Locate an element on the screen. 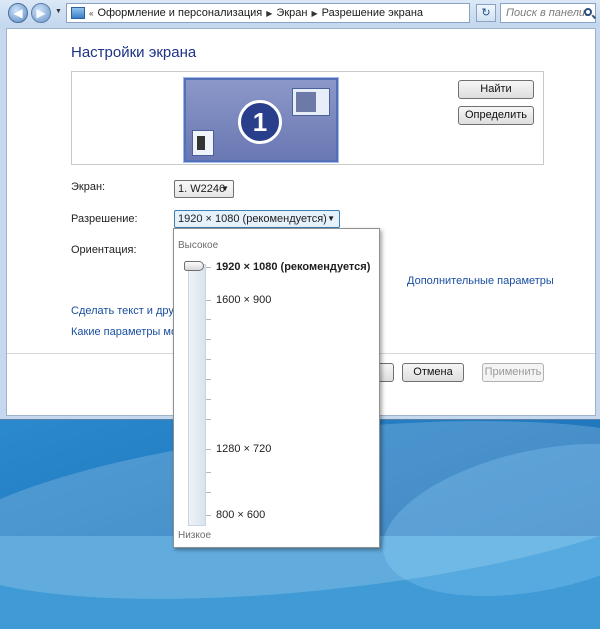 Image resolution: width=600 pixels, height=629 pixels. screen-select: 1. W2246 ▼ is located at coordinates (204, 189).